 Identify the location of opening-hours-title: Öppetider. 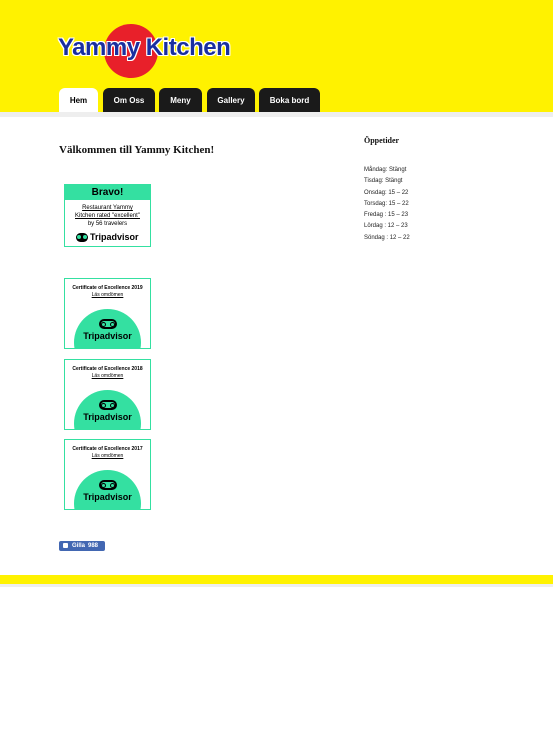
(382, 140).